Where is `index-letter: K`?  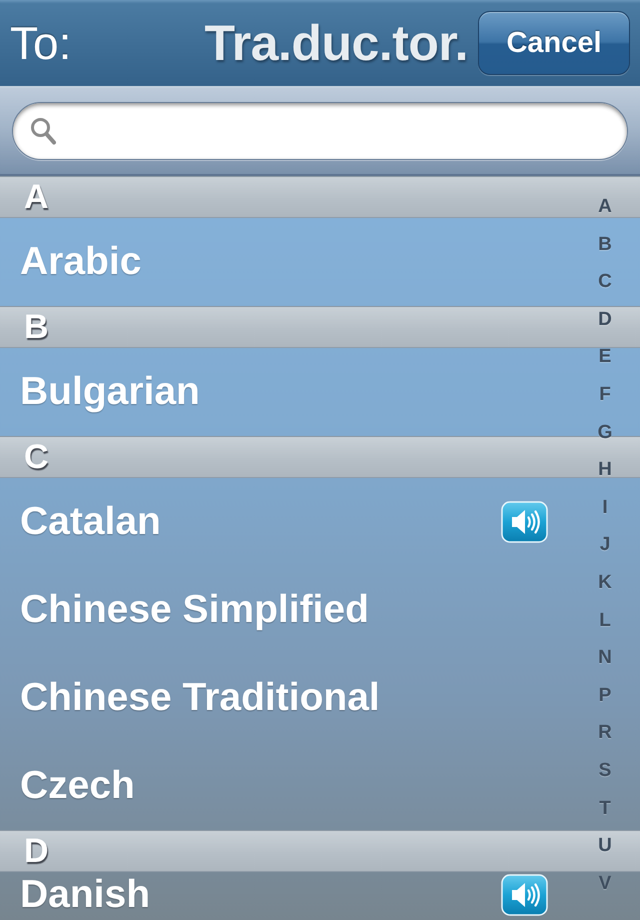
index-letter: K is located at coordinates (605, 583).